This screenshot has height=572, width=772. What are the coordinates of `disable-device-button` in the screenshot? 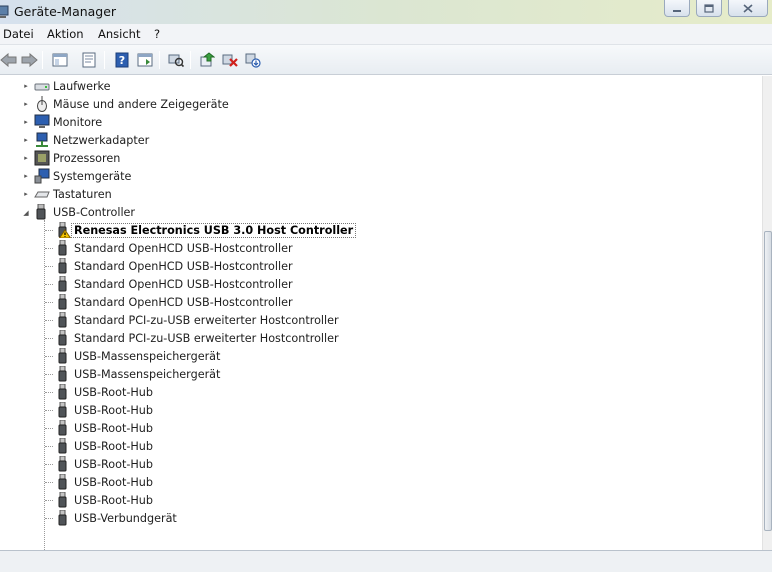 It's located at (253, 60).